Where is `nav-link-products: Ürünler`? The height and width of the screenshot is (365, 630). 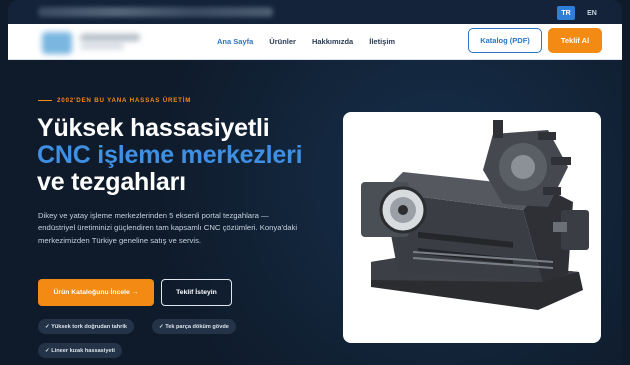
nav-link-products: Ürünler is located at coordinates (282, 41).